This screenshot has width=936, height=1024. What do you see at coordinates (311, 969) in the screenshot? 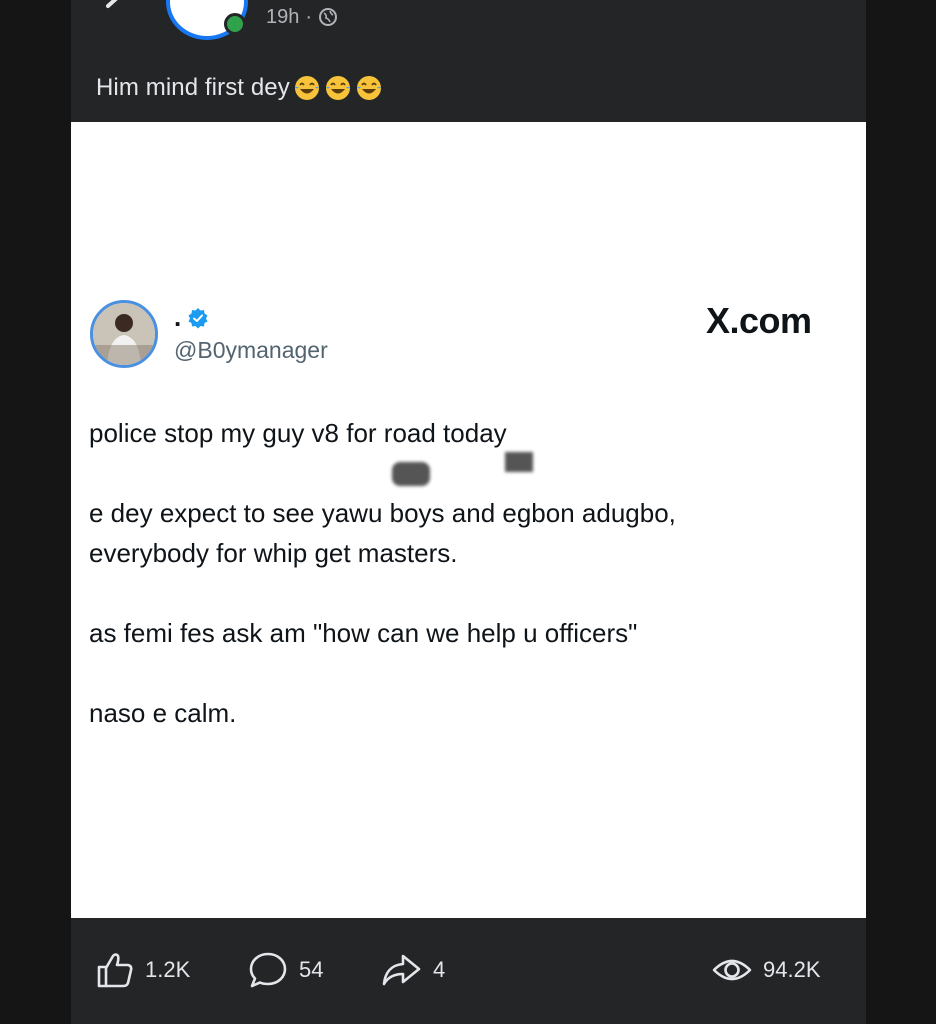
I see `comment-count: 54` at bounding box center [311, 969].